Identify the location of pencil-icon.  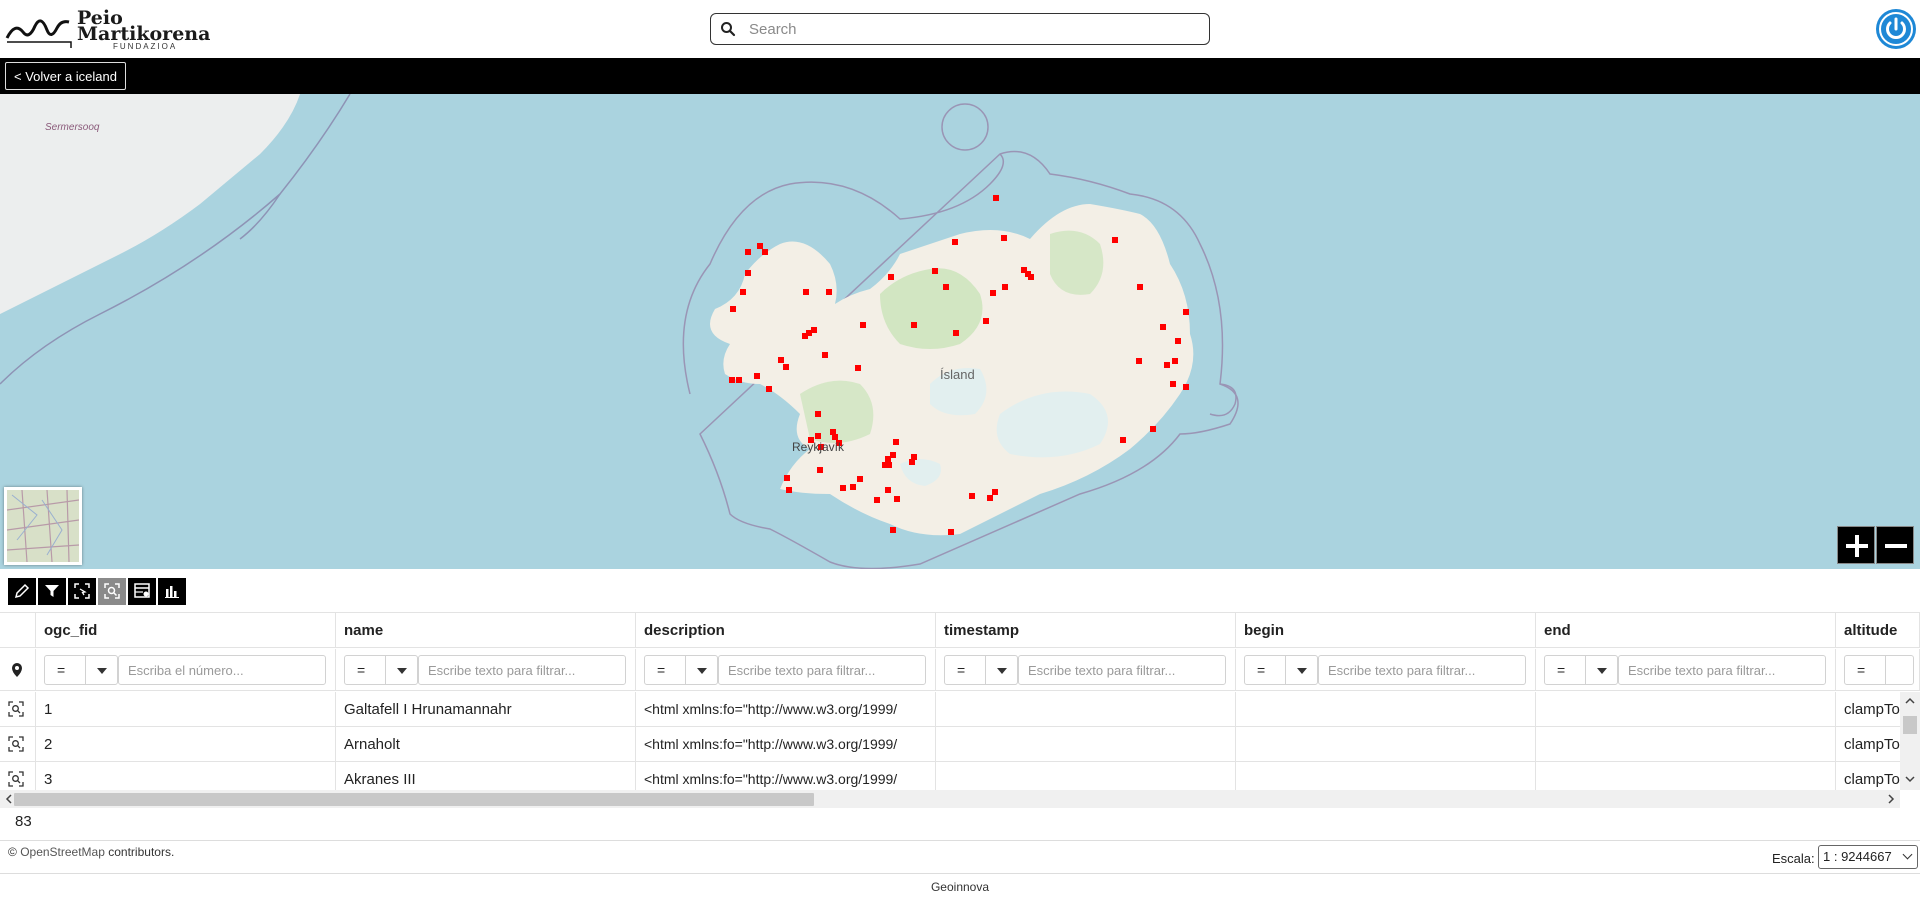
(22, 591).